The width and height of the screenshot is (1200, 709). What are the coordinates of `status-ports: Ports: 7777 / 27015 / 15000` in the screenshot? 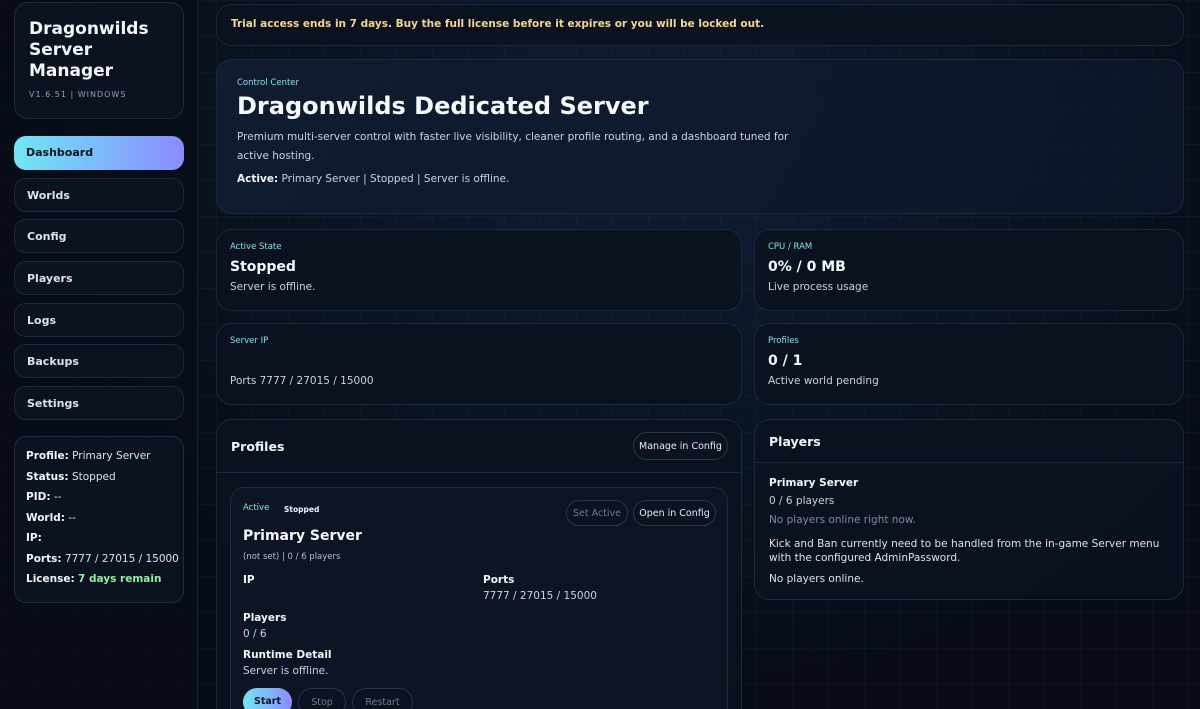 It's located at (102, 558).